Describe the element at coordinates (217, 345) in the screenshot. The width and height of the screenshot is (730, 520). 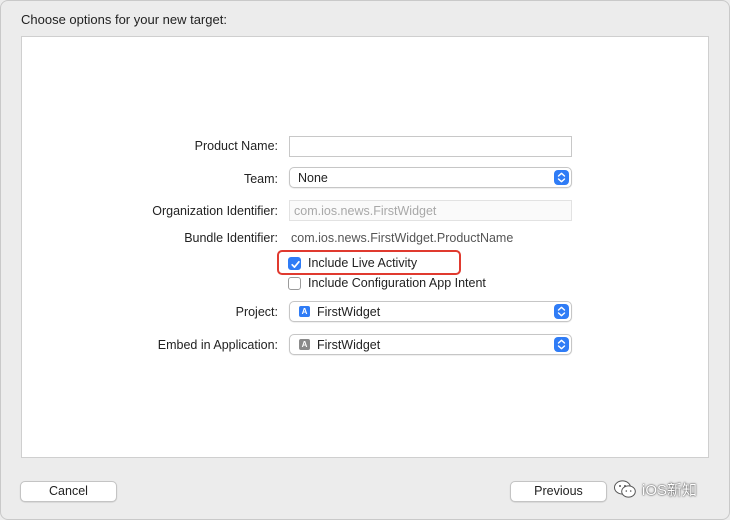
I see `embed-in-application-label: Embed in Application:` at that location.